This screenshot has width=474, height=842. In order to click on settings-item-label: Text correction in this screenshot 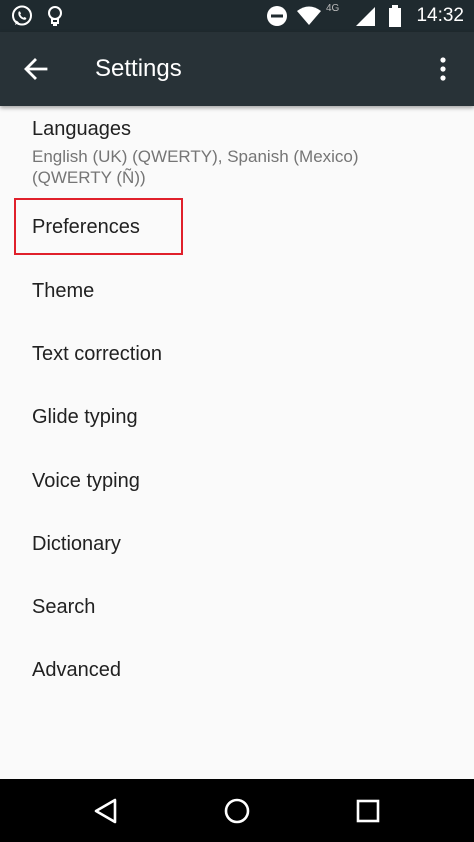, I will do `click(97, 354)`.